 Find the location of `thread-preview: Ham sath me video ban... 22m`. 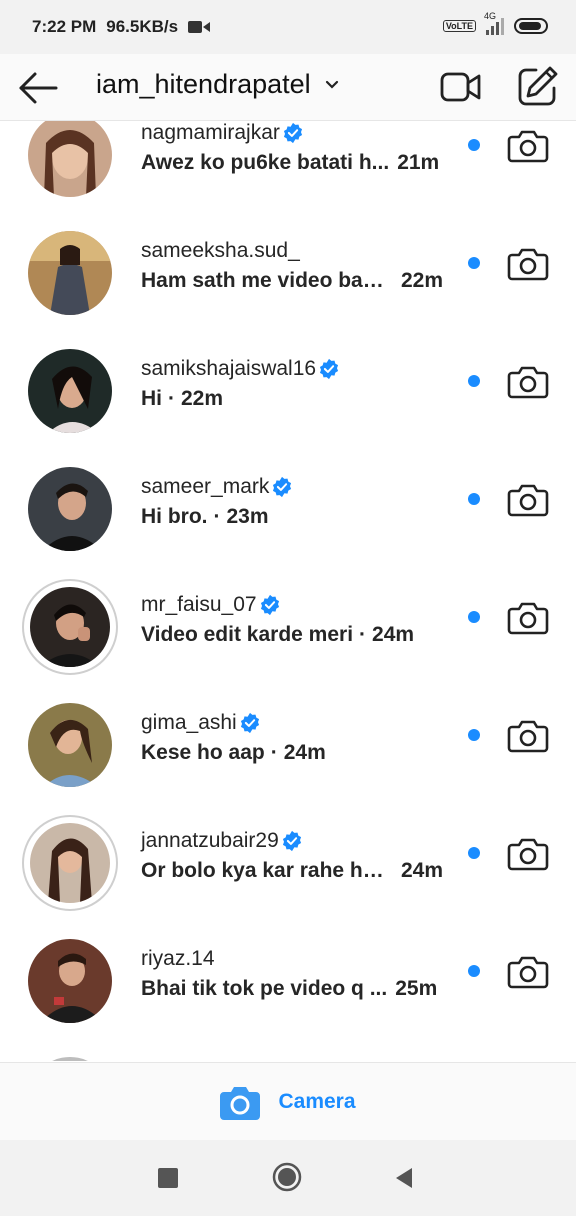

thread-preview: Ham sath me video ban... 22m is located at coordinates (292, 281).